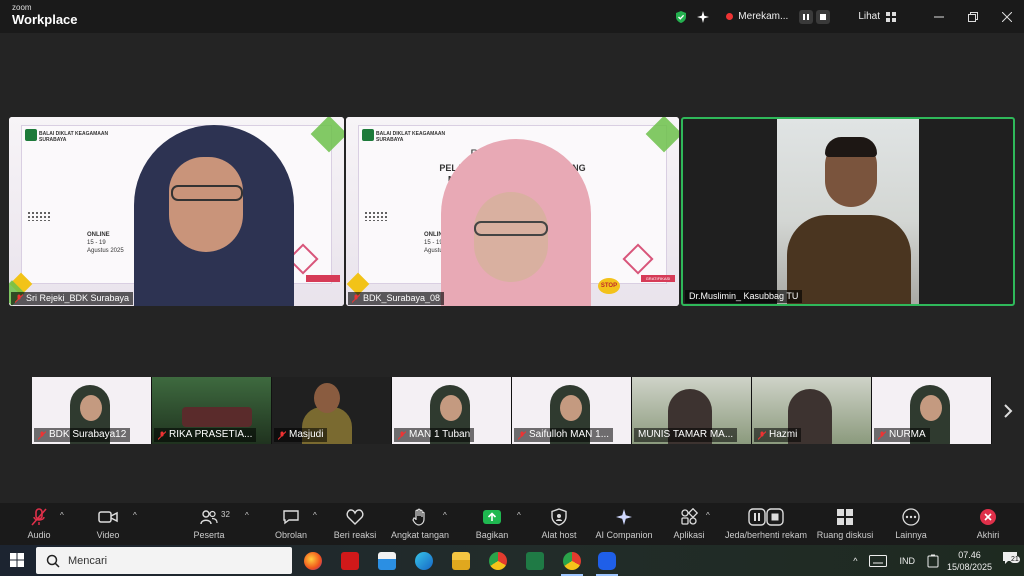  What do you see at coordinates (766, 535) in the screenshot?
I see `pause-stop-recording-label: Jeda/berhenti rekam` at bounding box center [766, 535].